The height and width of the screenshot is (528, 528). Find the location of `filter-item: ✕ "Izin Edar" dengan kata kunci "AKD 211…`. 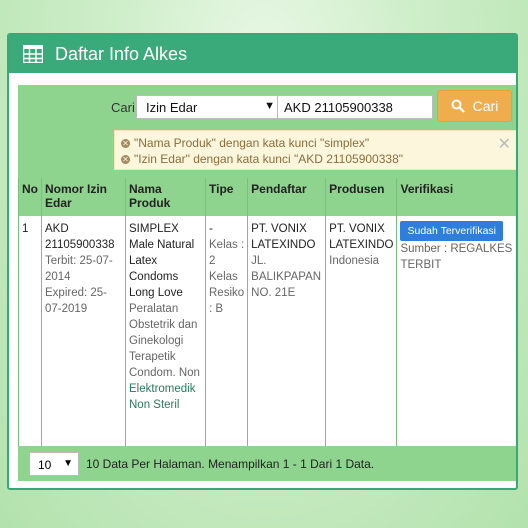

filter-item: ✕ "Izin Edar" dengan kata kunci "AKD 211… is located at coordinates (316, 159).